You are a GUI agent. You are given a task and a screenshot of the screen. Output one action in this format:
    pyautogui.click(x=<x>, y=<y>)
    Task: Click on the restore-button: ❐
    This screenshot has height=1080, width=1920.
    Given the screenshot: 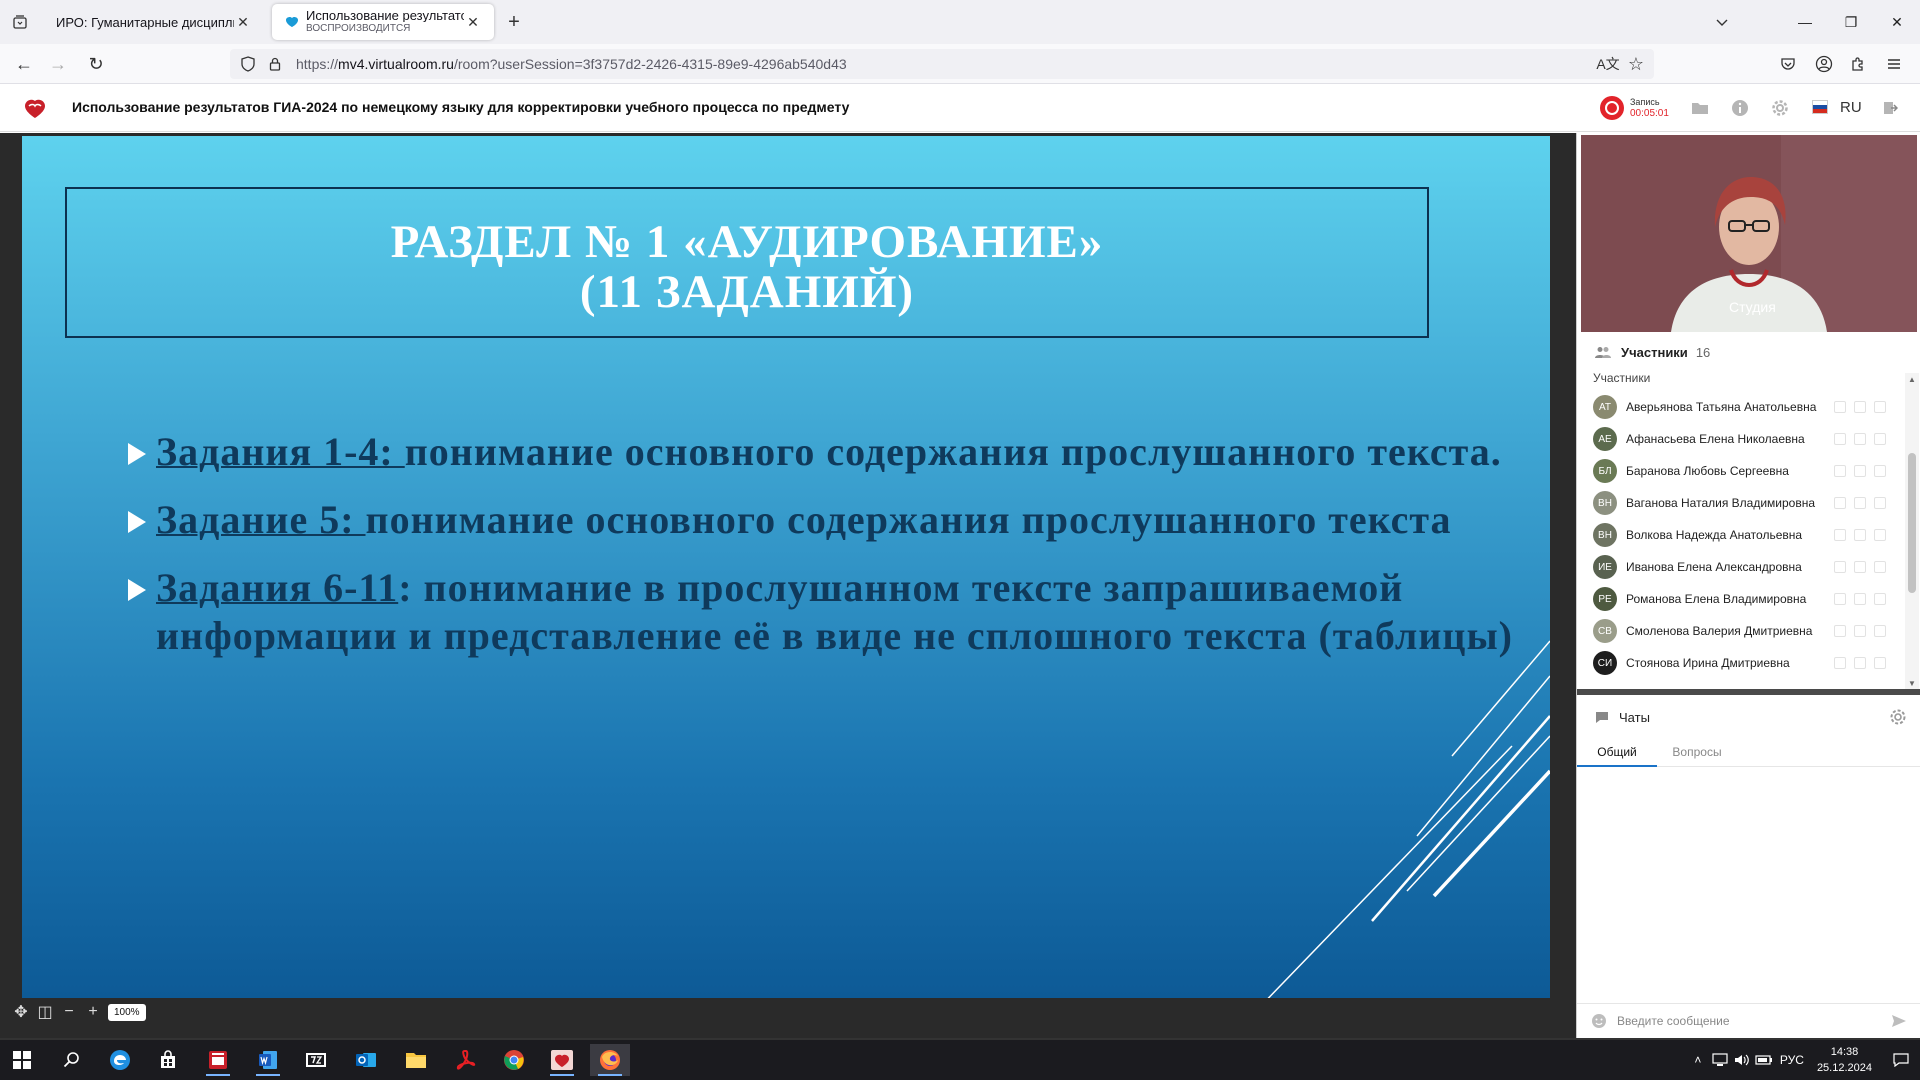 What is the action you would take?
    pyautogui.click(x=1851, y=22)
    